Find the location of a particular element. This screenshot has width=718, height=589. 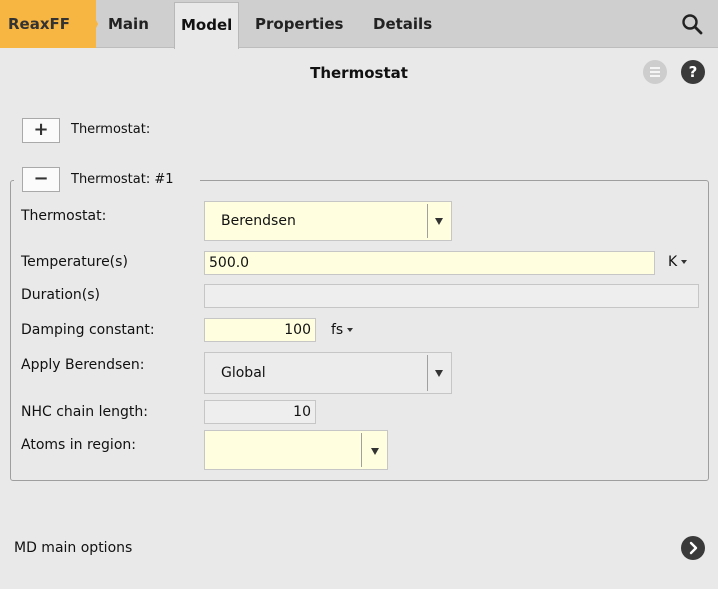

md-main-options-link: MD main options is located at coordinates (73, 548).